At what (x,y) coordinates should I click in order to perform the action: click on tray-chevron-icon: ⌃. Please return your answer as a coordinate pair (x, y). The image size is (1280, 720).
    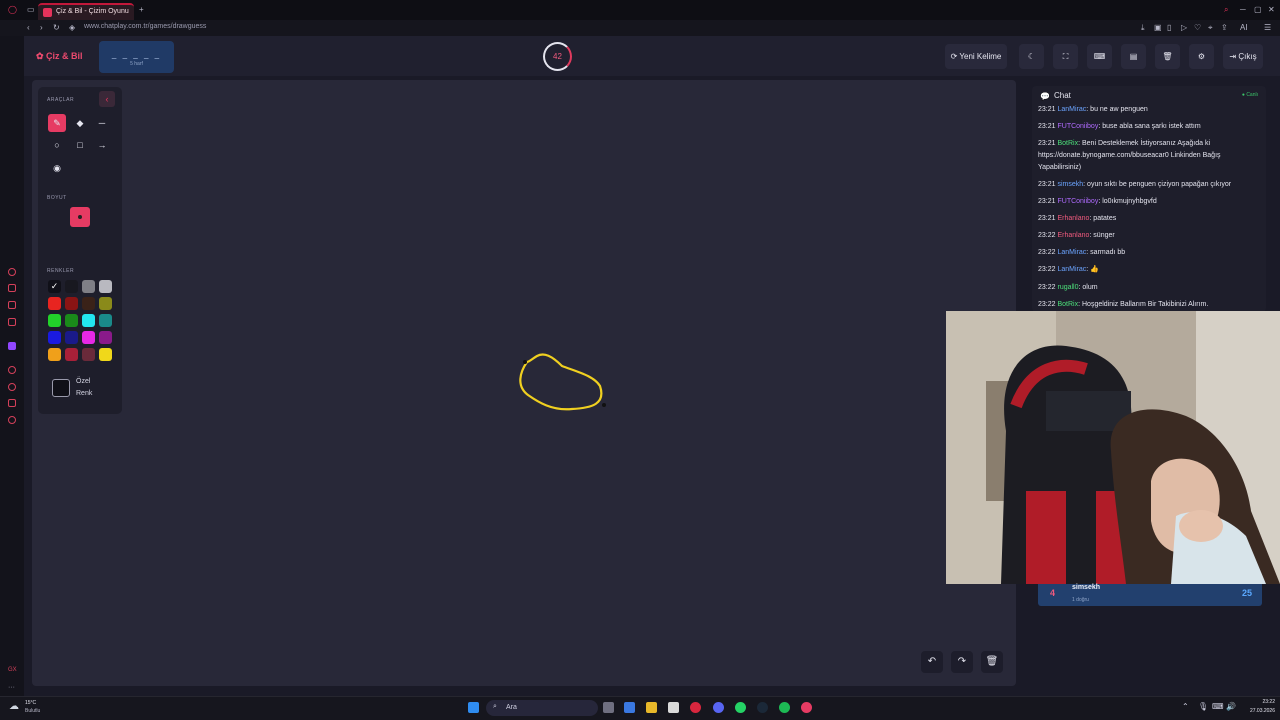
    Looking at the image, I should click on (1185, 706).